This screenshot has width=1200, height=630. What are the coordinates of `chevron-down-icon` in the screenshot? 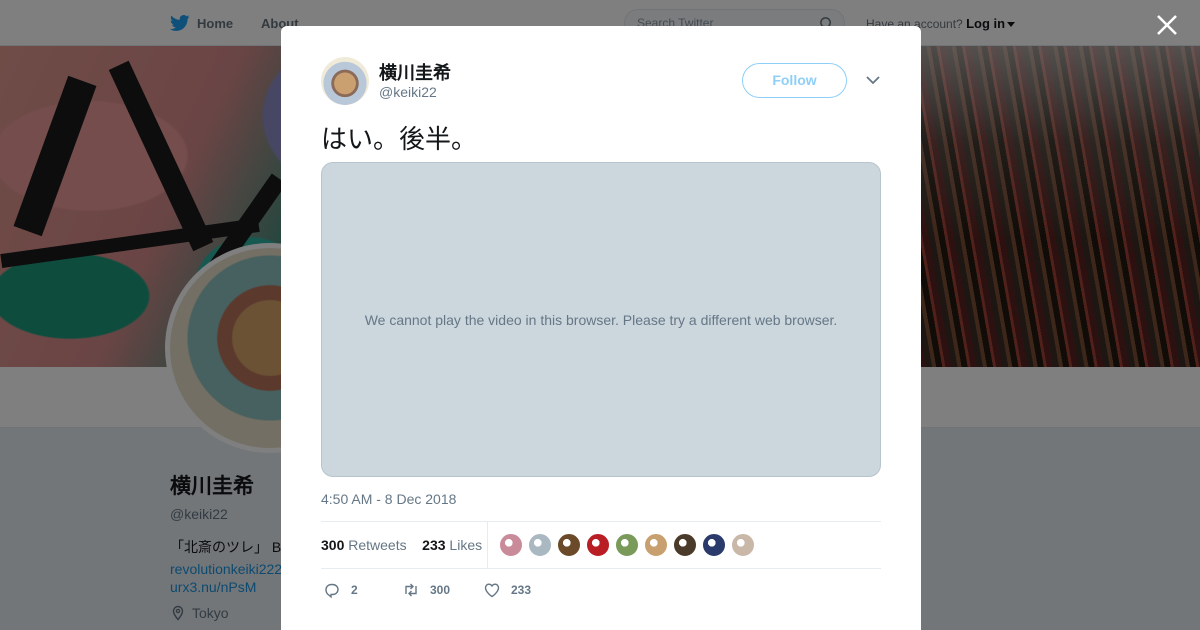 It's located at (873, 80).